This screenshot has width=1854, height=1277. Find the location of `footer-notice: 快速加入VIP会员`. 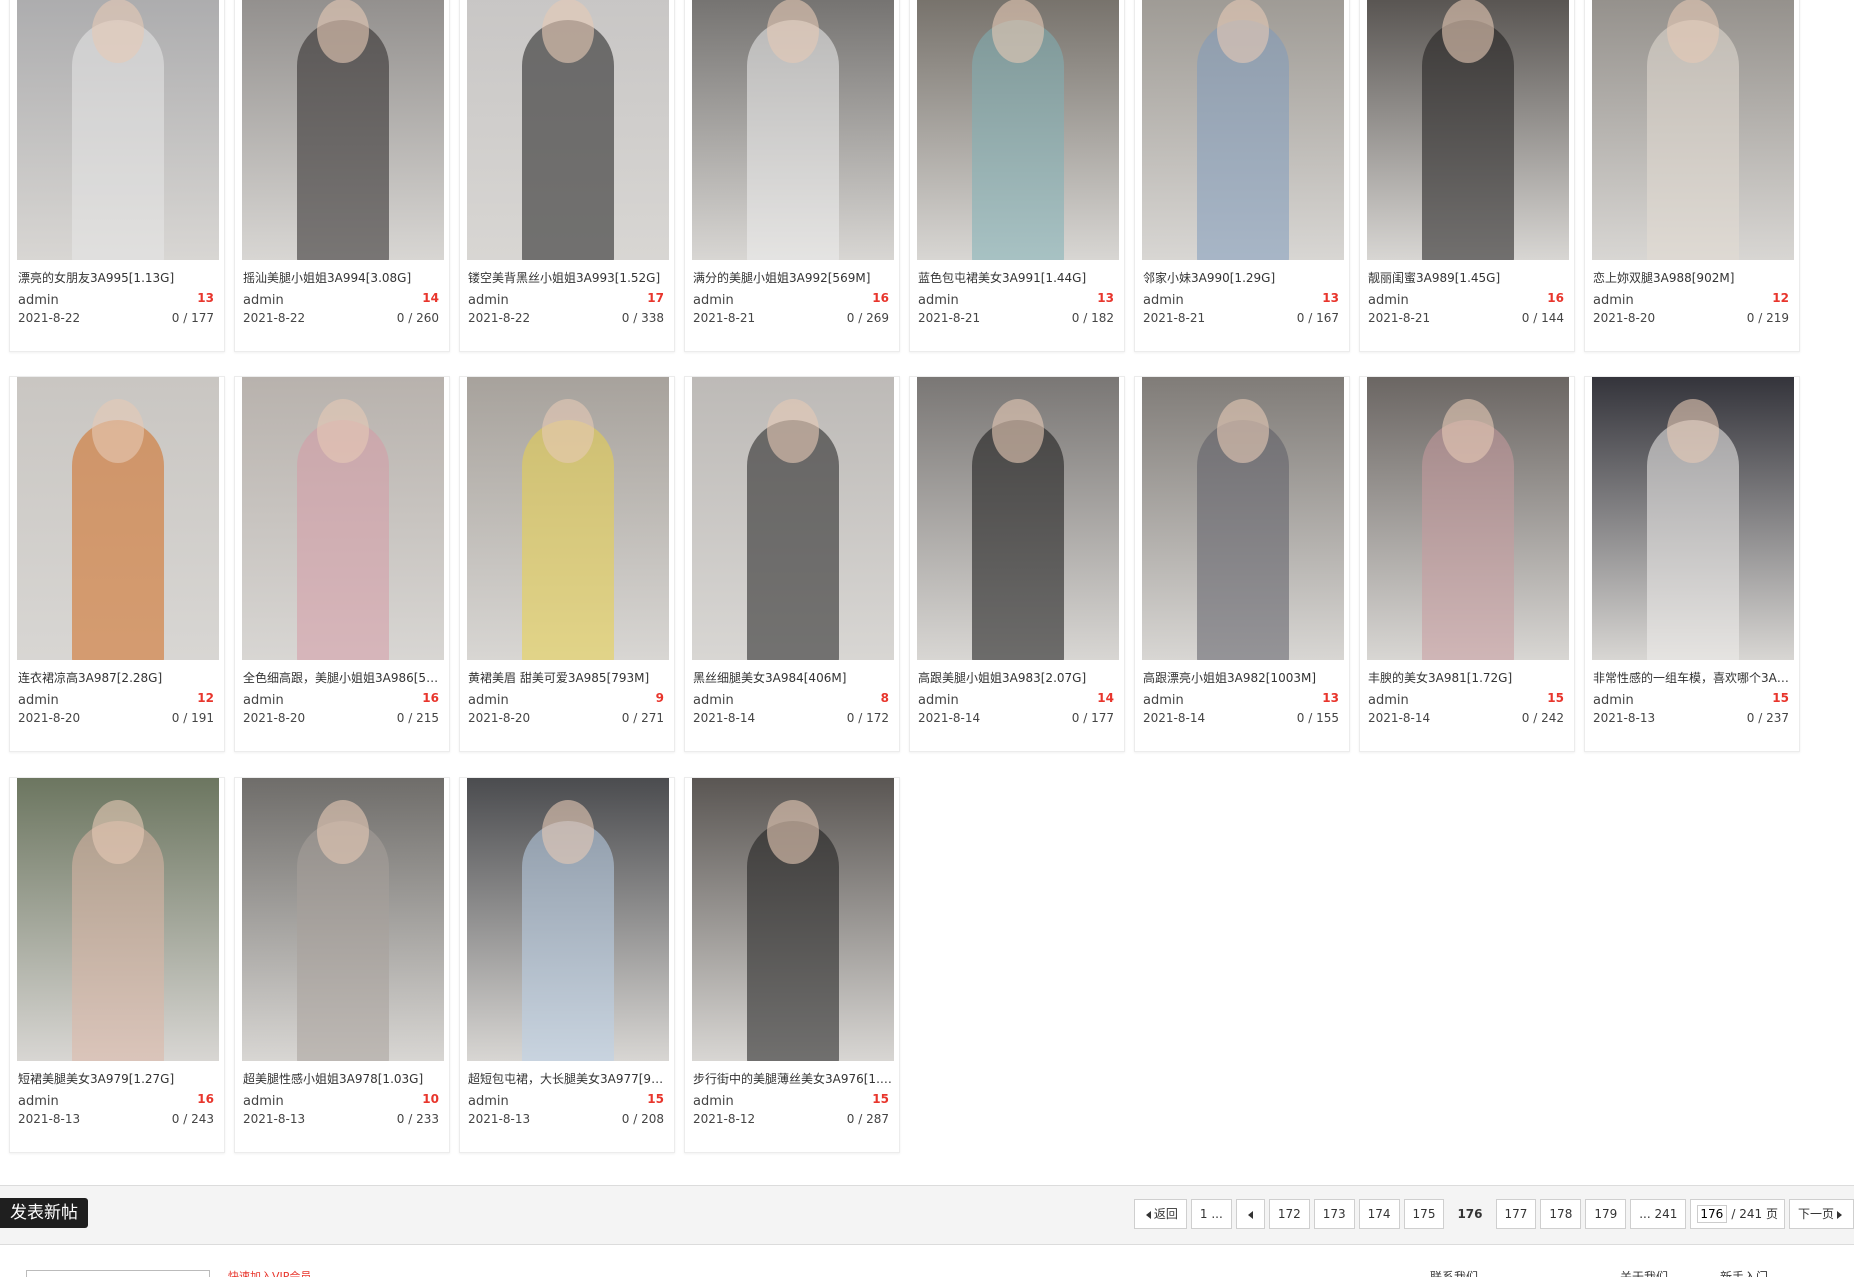

footer-notice: 快速加入VIP会员 is located at coordinates (269, 1272).